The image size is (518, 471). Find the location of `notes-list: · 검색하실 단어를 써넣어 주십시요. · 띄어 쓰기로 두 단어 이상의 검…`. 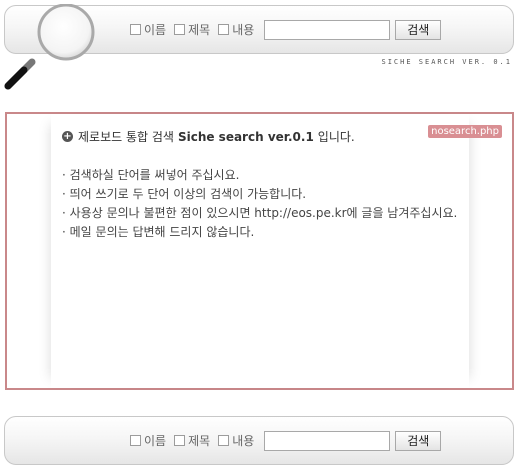

notes-list: · 검색하실 단어를 써넣어 주십시요. · 띄어 쓰기로 두 단어 이상의 검… is located at coordinates (264, 204).